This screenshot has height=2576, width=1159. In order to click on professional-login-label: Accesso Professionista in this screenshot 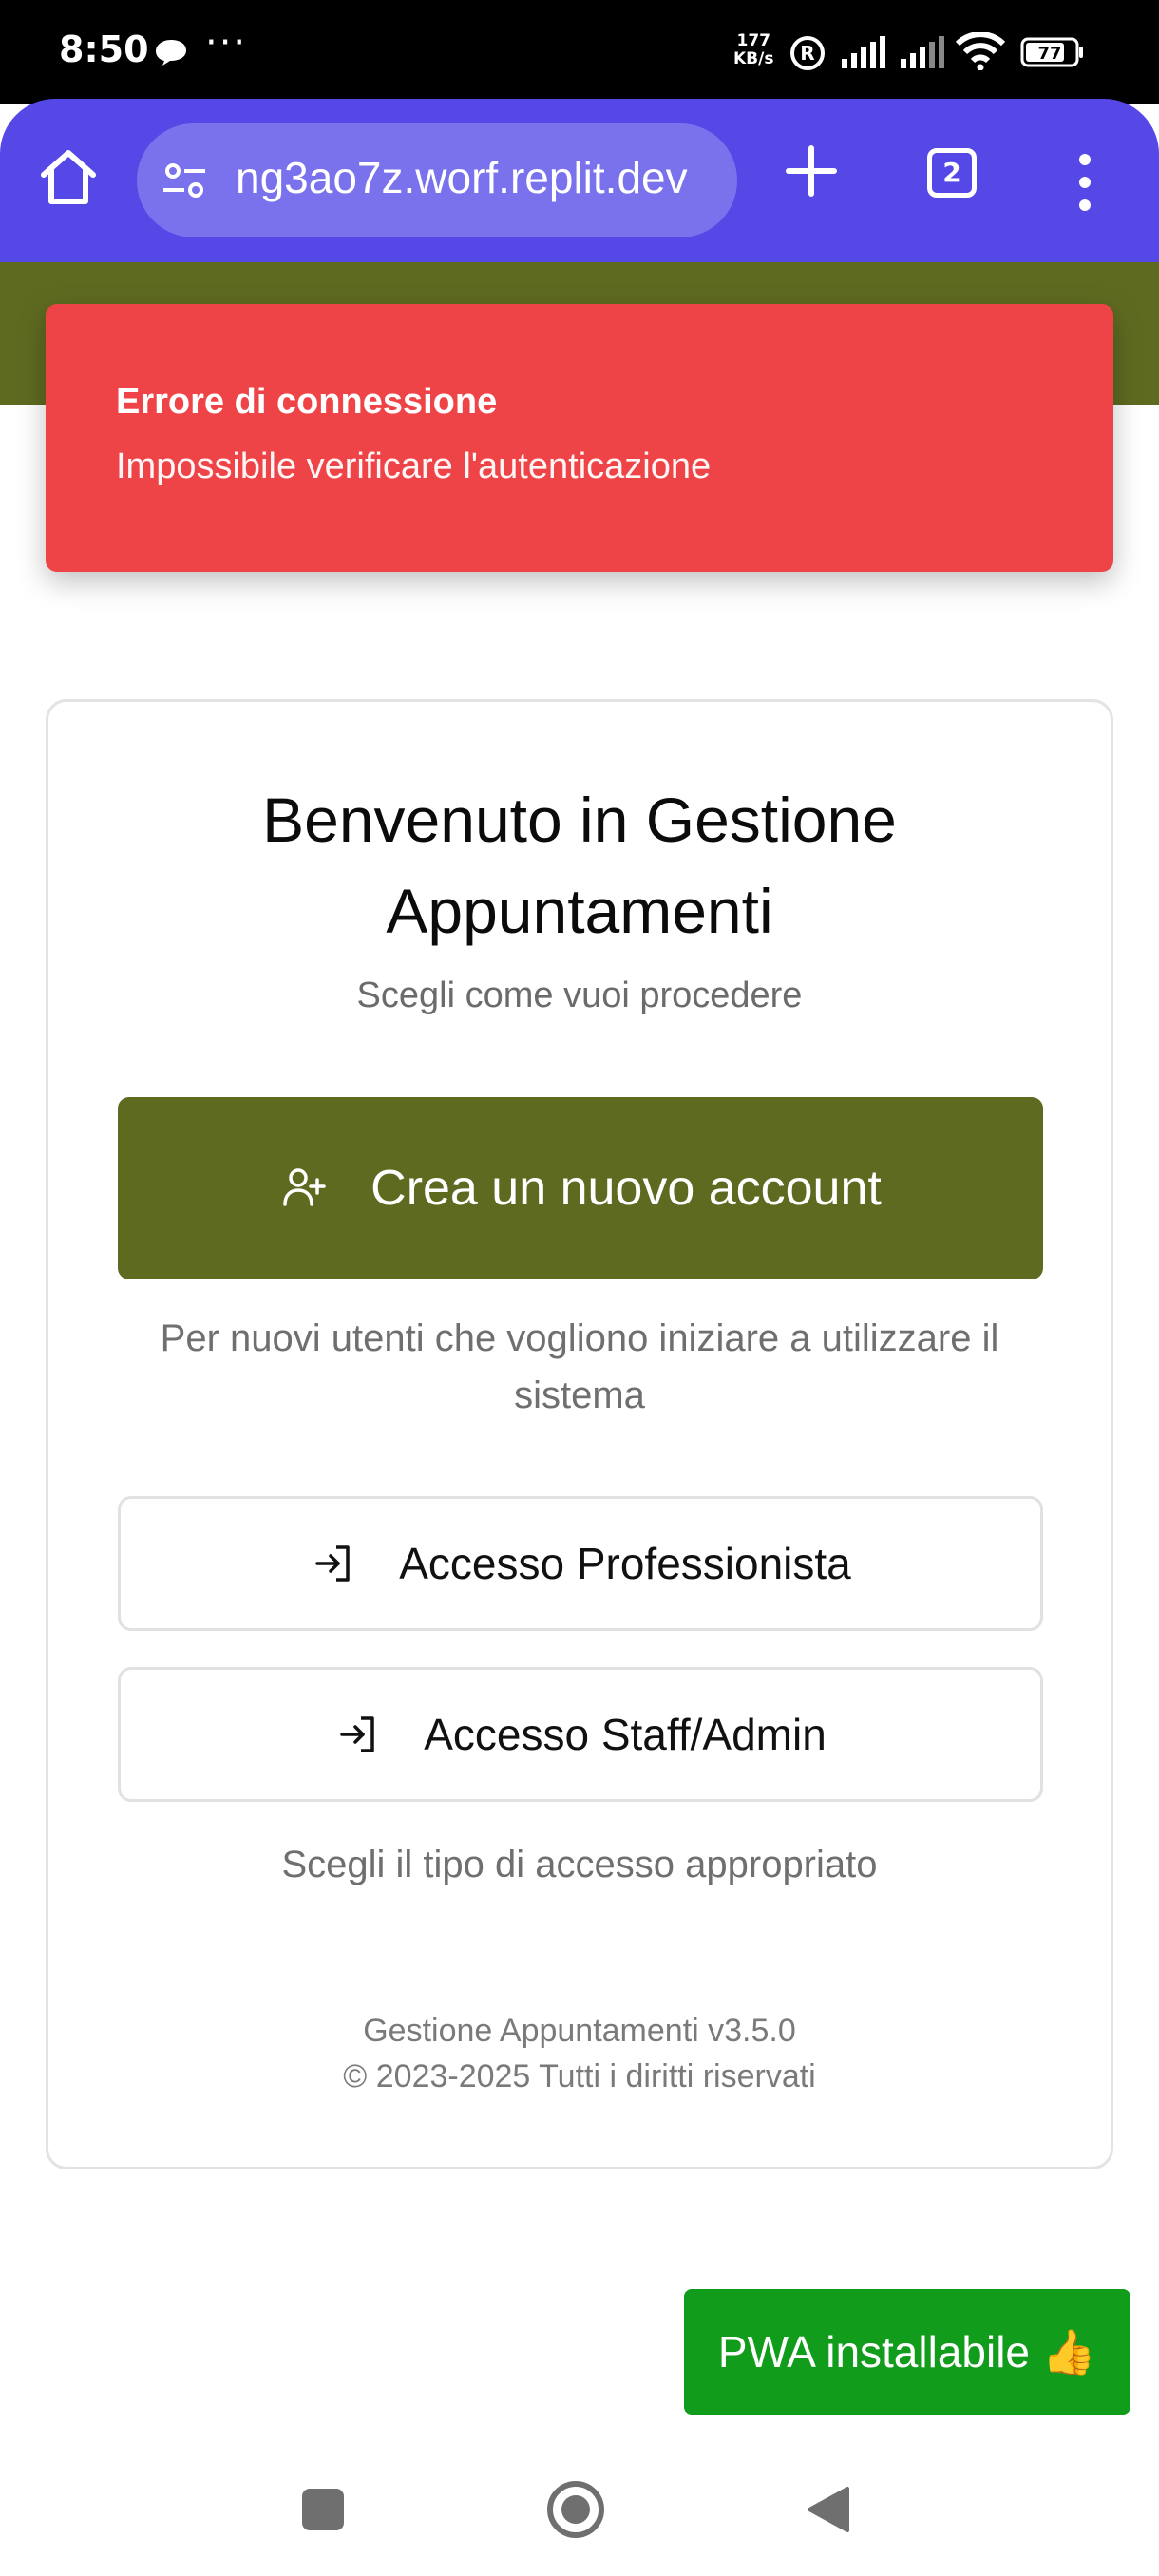, I will do `click(625, 1563)`.